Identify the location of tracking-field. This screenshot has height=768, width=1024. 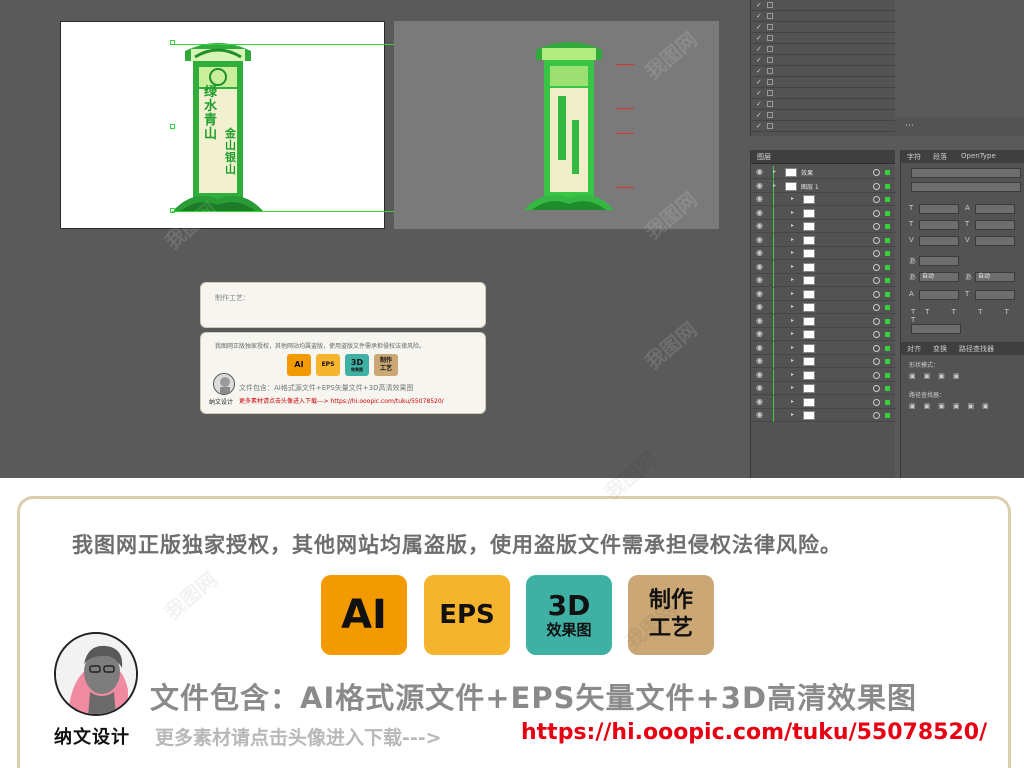
(995, 241).